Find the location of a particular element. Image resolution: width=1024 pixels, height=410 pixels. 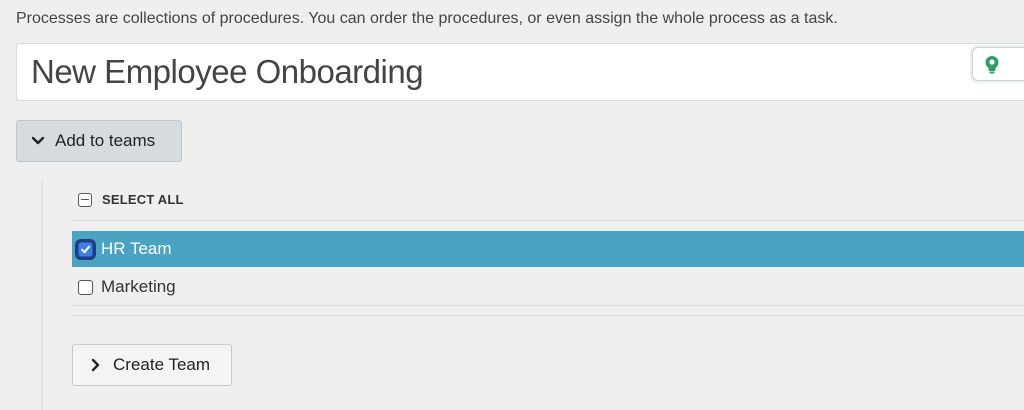

team-row-marketing: Marketing is located at coordinates (548, 287).